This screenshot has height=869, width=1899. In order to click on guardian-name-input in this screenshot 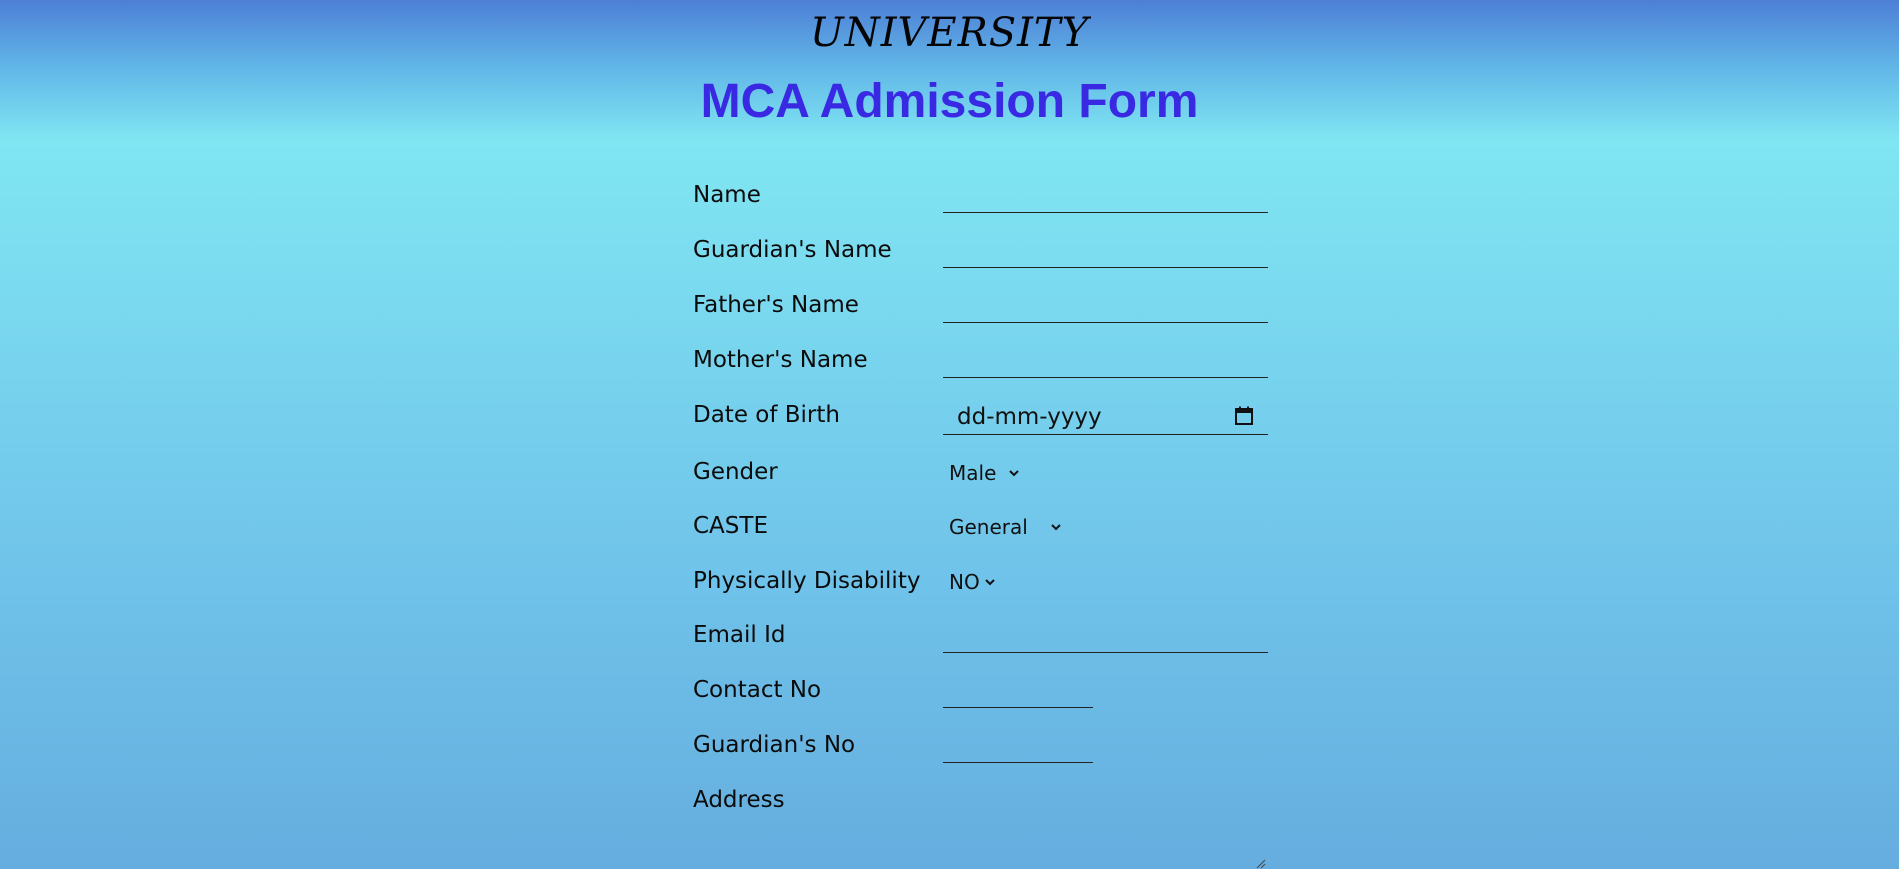, I will do `click(1105, 253)`.